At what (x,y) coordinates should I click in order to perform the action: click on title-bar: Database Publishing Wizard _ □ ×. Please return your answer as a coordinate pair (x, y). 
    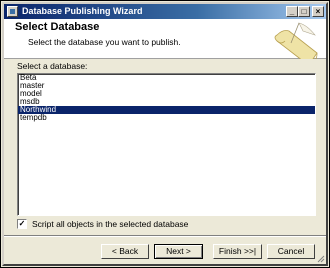
    Looking at the image, I should click on (165, 11).